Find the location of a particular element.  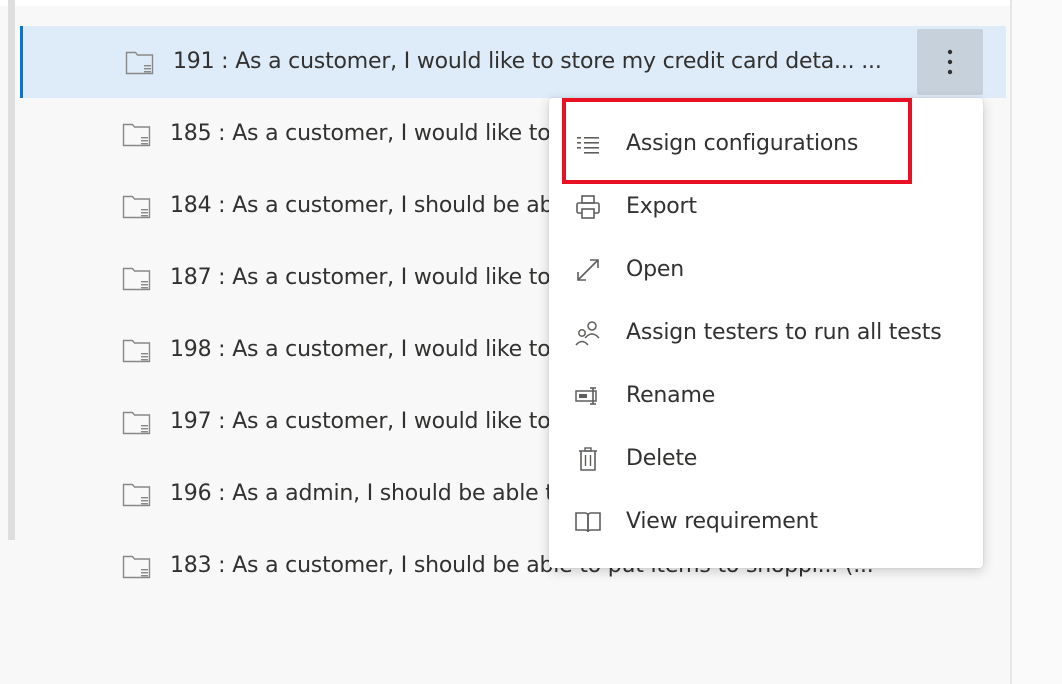

menu-item-open: Open is located at coordinates (766, 270).